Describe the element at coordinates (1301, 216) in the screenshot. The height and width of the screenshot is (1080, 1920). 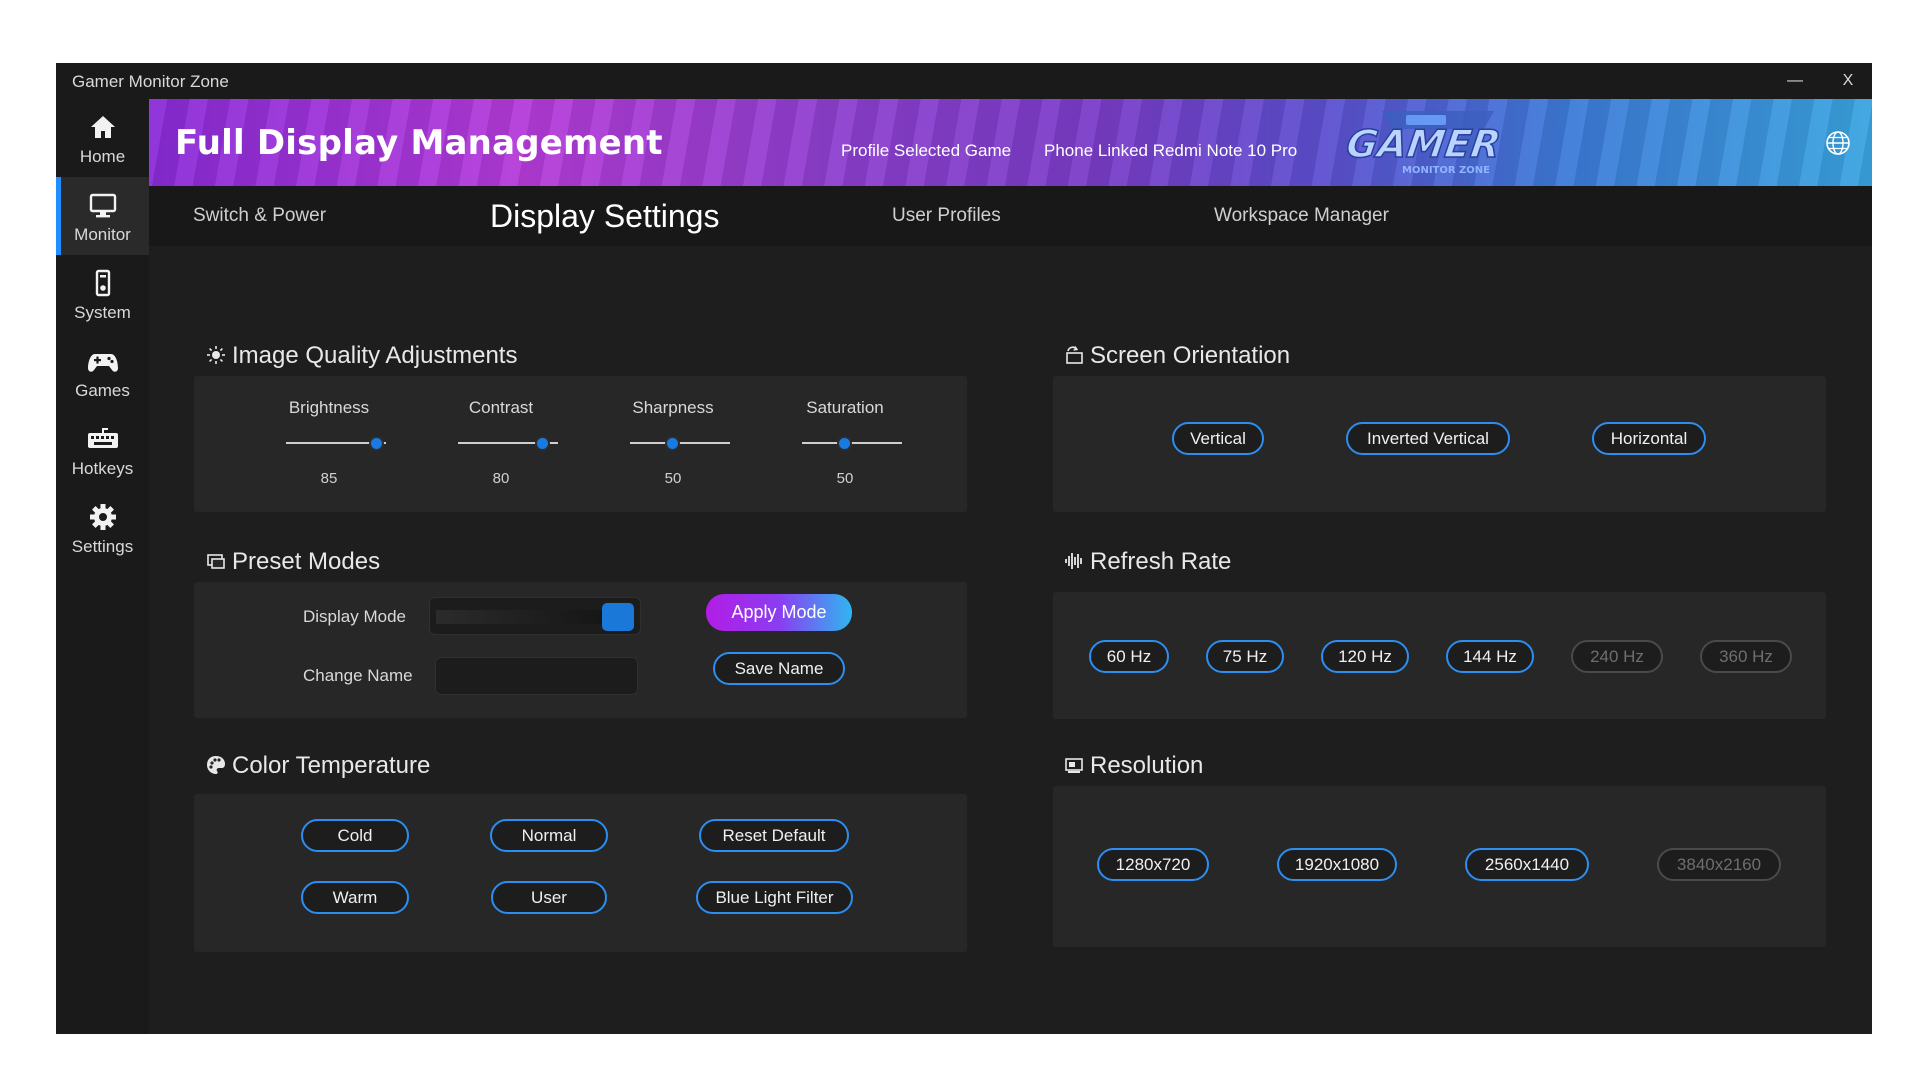
I see `tab-workspace-manager: Workspace Manager` at that location.